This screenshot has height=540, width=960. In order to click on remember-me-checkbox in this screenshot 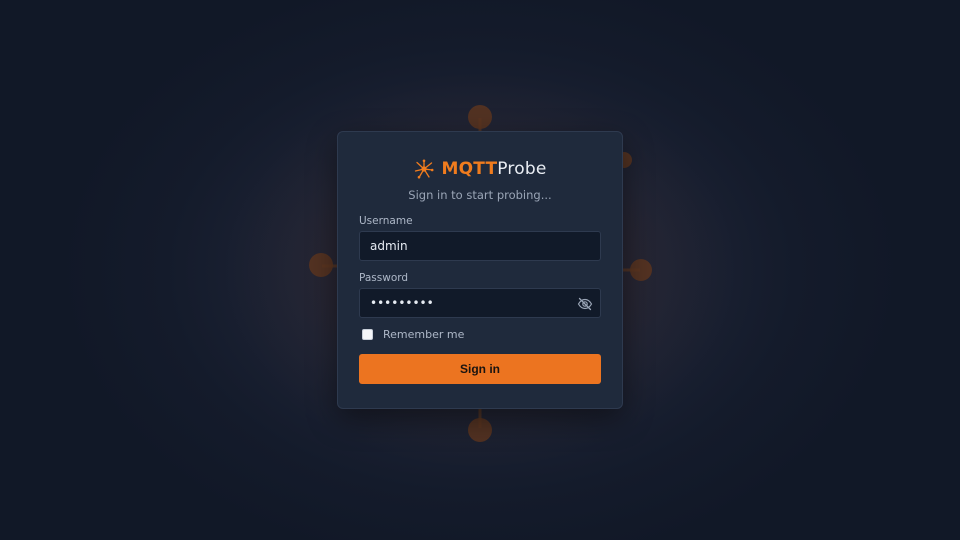, I will do `click(367, 334)`.